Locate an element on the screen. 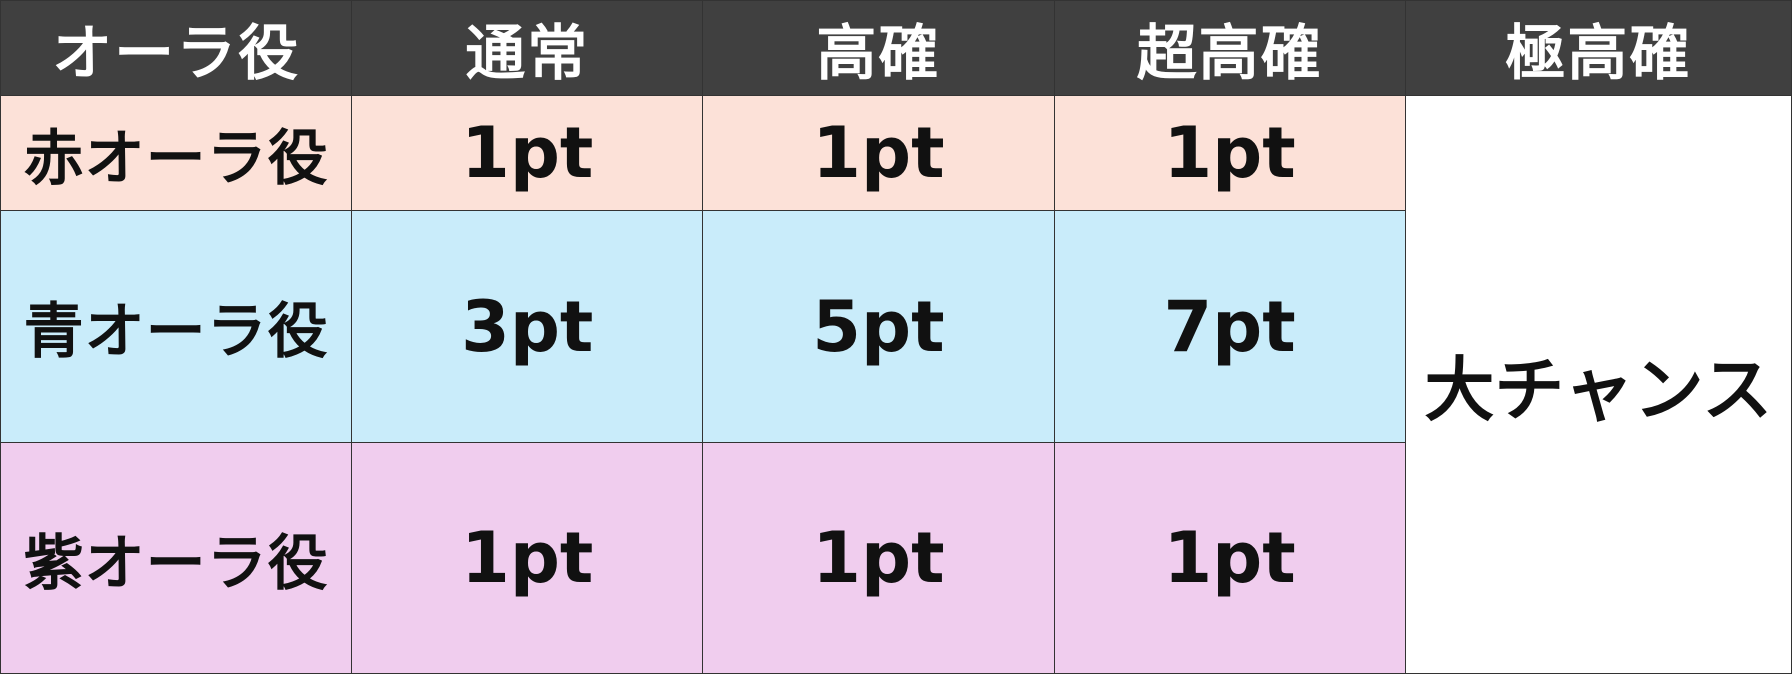  cell-blue-high: 5pt is located at coordinates (878, 326).